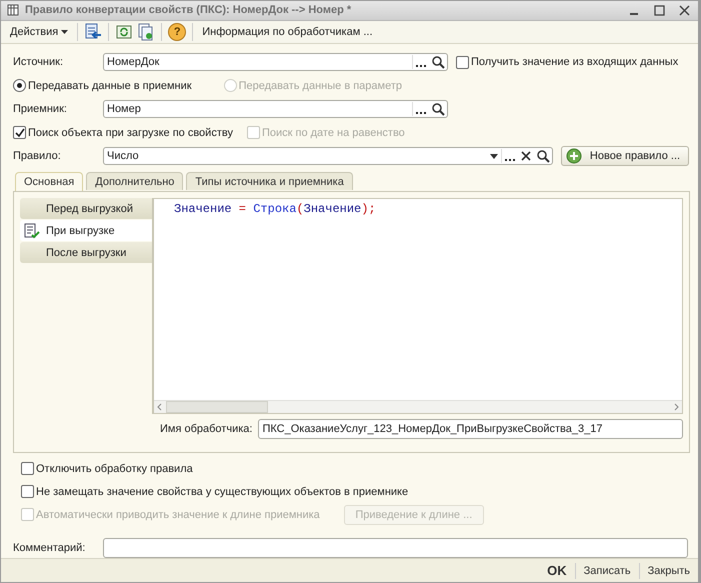  I want to click on handler-item: Перед выгрузкой, so click(86, 209).